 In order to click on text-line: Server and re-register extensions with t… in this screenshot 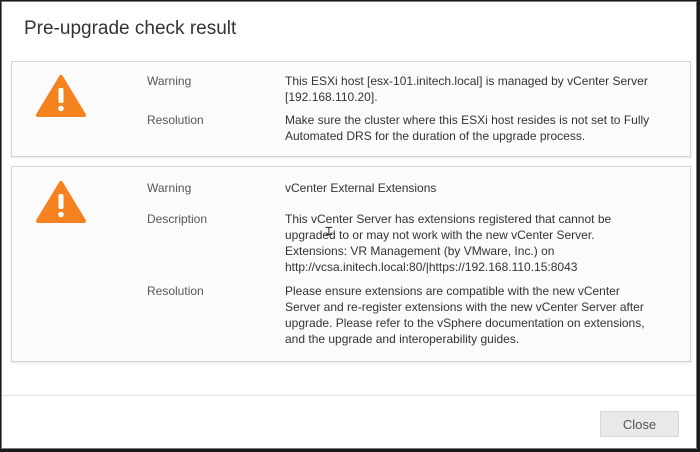, I will do `click(464, 307)`.